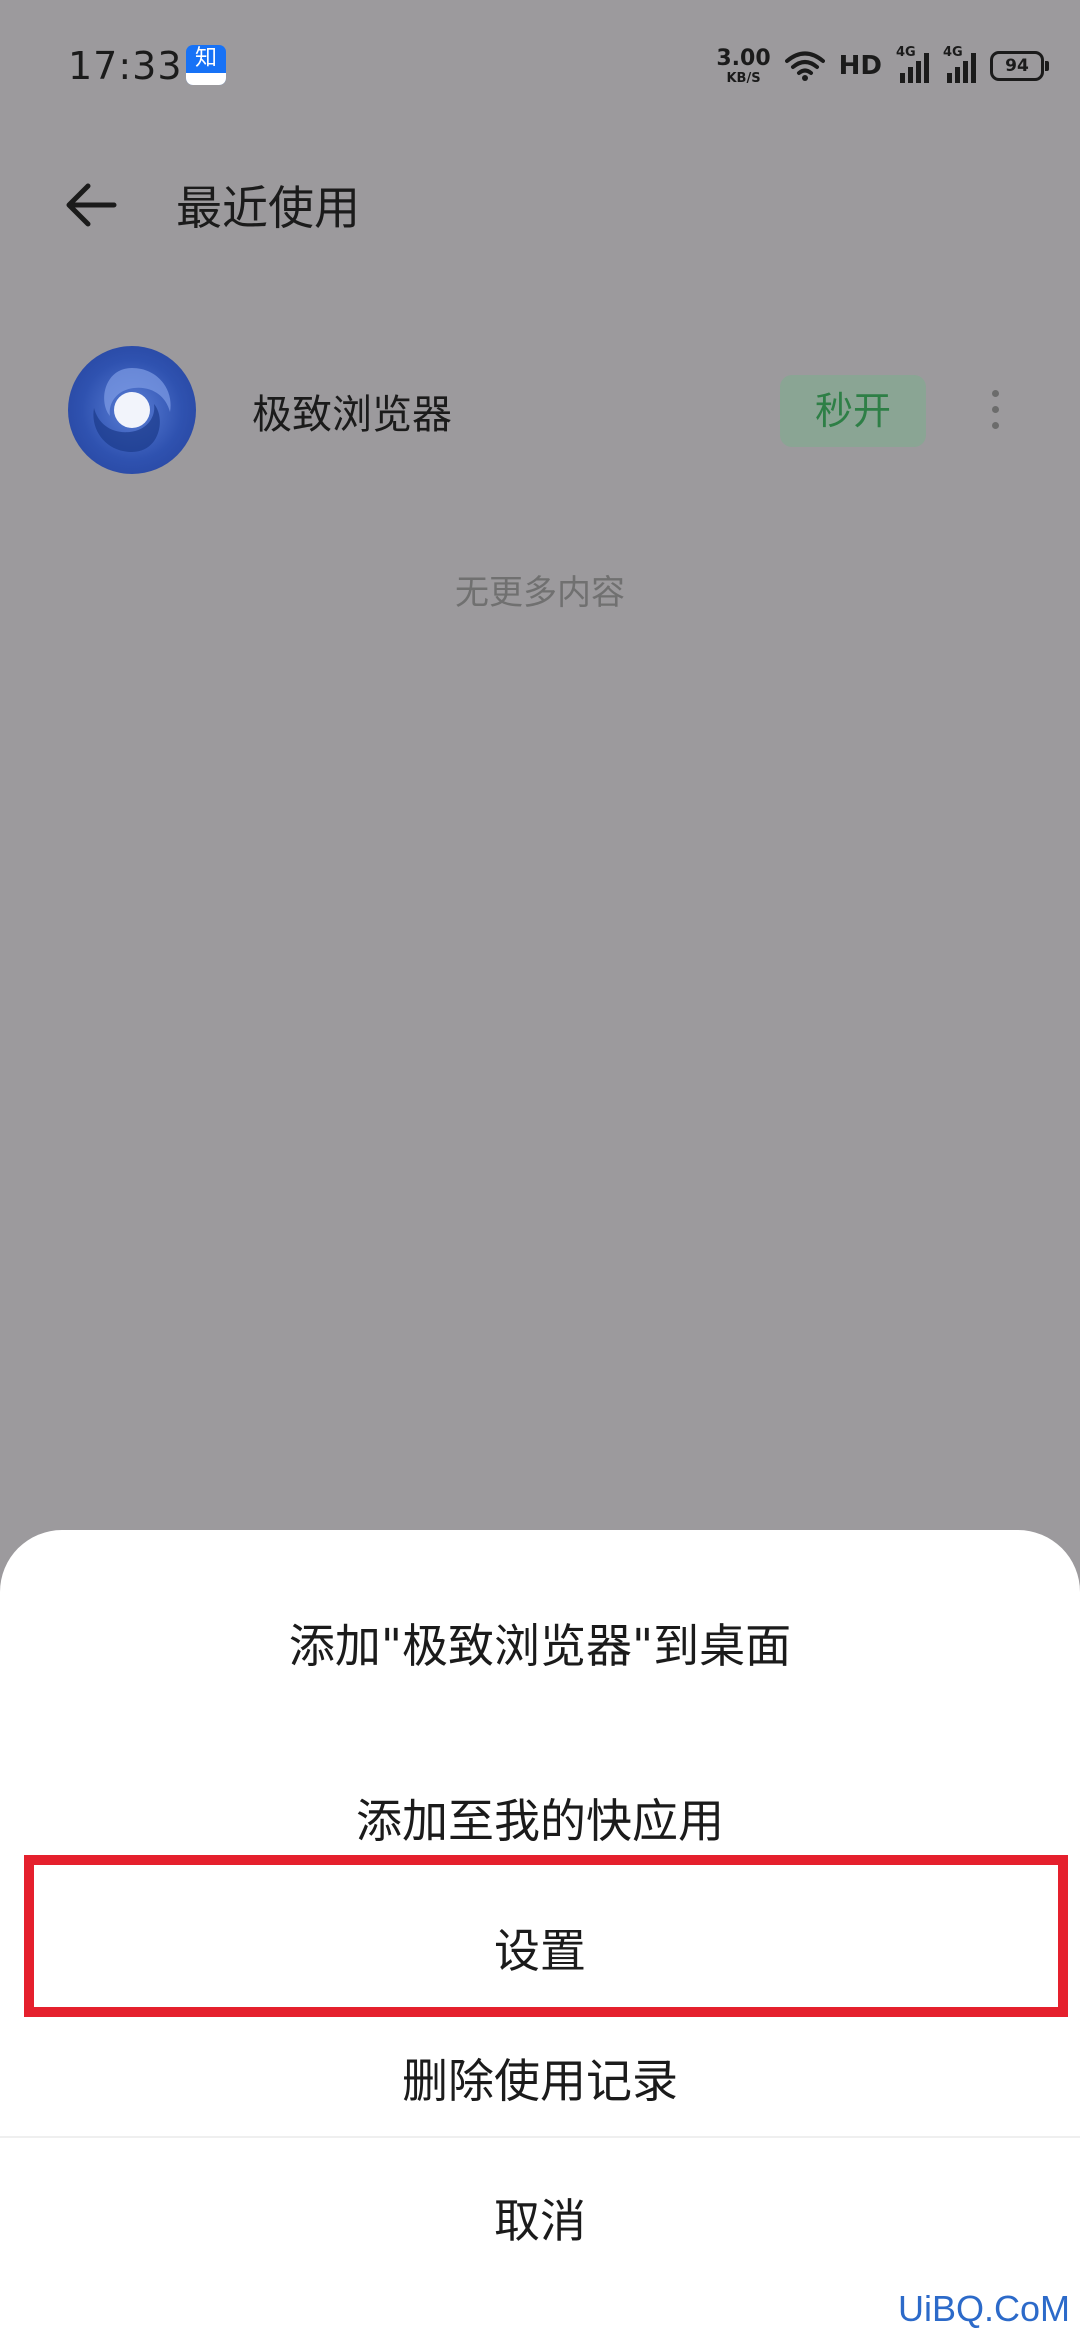 The height and width of the screenshot is (2340, 1080). What do you see at coordinates (540, 593) in the screenshot?
I see `empty-list-text: 无更多内容` at bounding box center [540, 593].